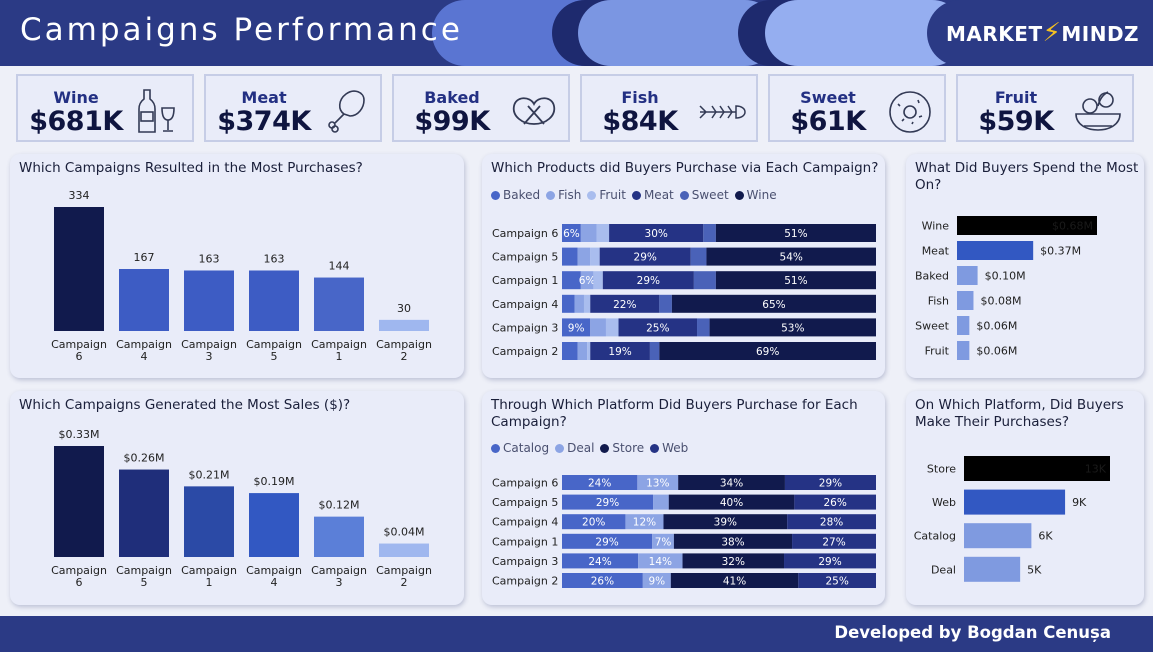 Image resolution: width=1153 pixels, height=652 pixels. I want to click on data-label: 13K, so click(1096, 469).